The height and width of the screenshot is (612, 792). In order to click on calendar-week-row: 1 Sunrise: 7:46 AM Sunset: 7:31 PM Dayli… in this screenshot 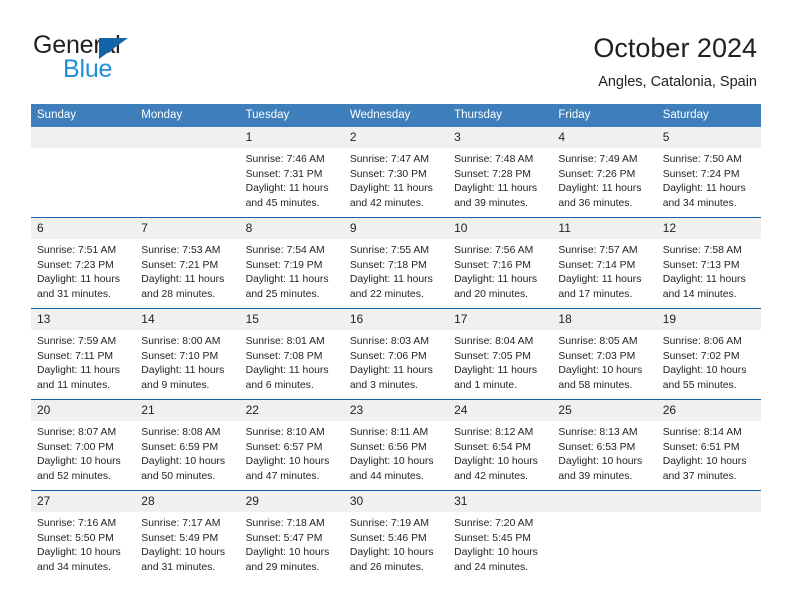, I will do `click(396, 172)`.